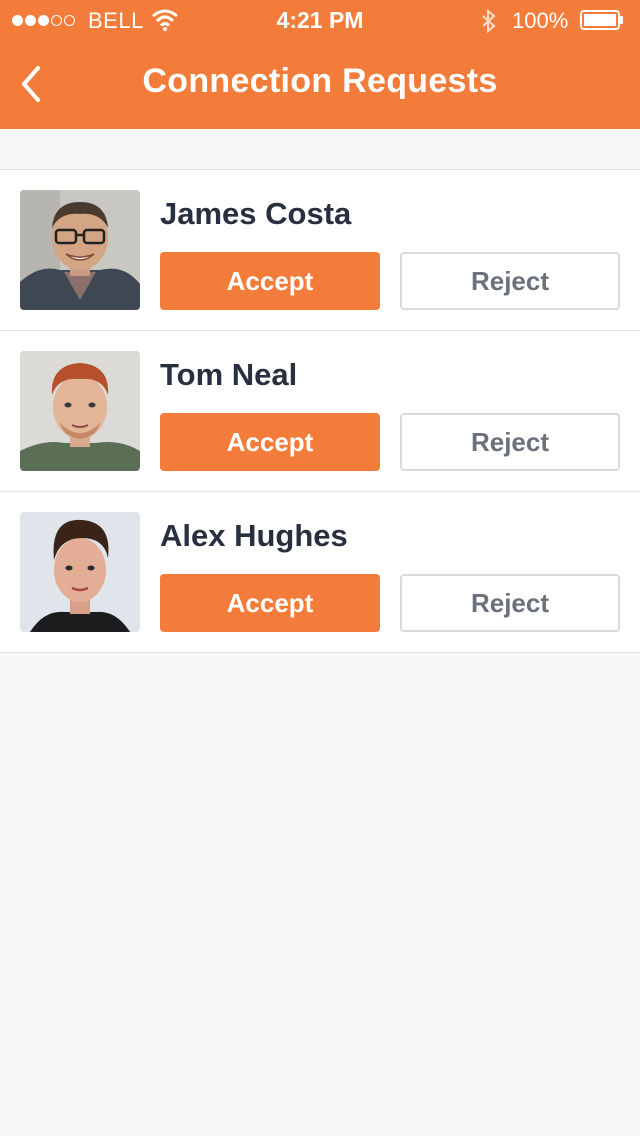  What do you see at coordinates (489, 21) in the screenshot?
I see `bluetooth-icon` at bounding box center [489, 21].